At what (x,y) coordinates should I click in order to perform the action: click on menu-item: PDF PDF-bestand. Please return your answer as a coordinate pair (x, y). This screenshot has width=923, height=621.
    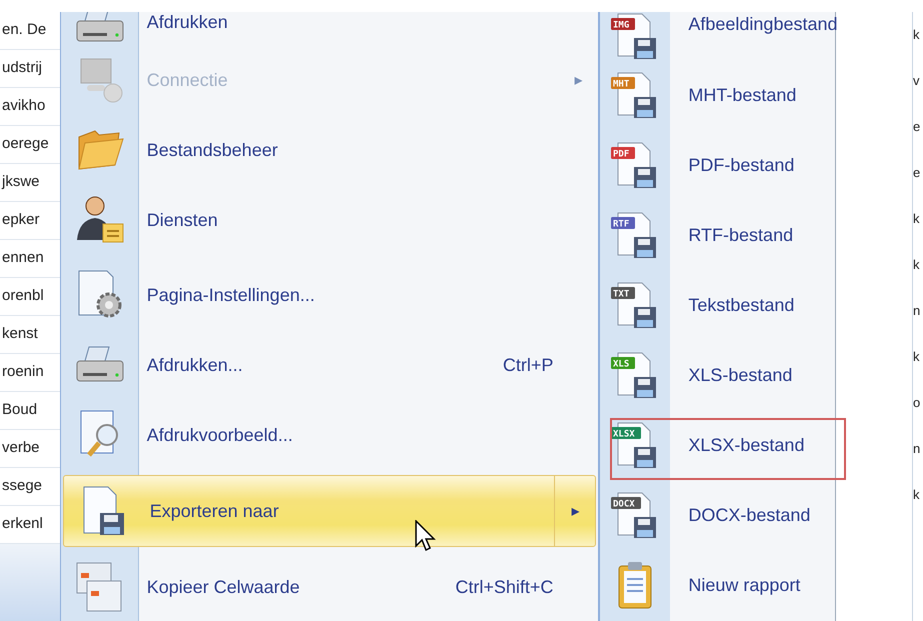
    Looking at the image, I should click on (718, 165).